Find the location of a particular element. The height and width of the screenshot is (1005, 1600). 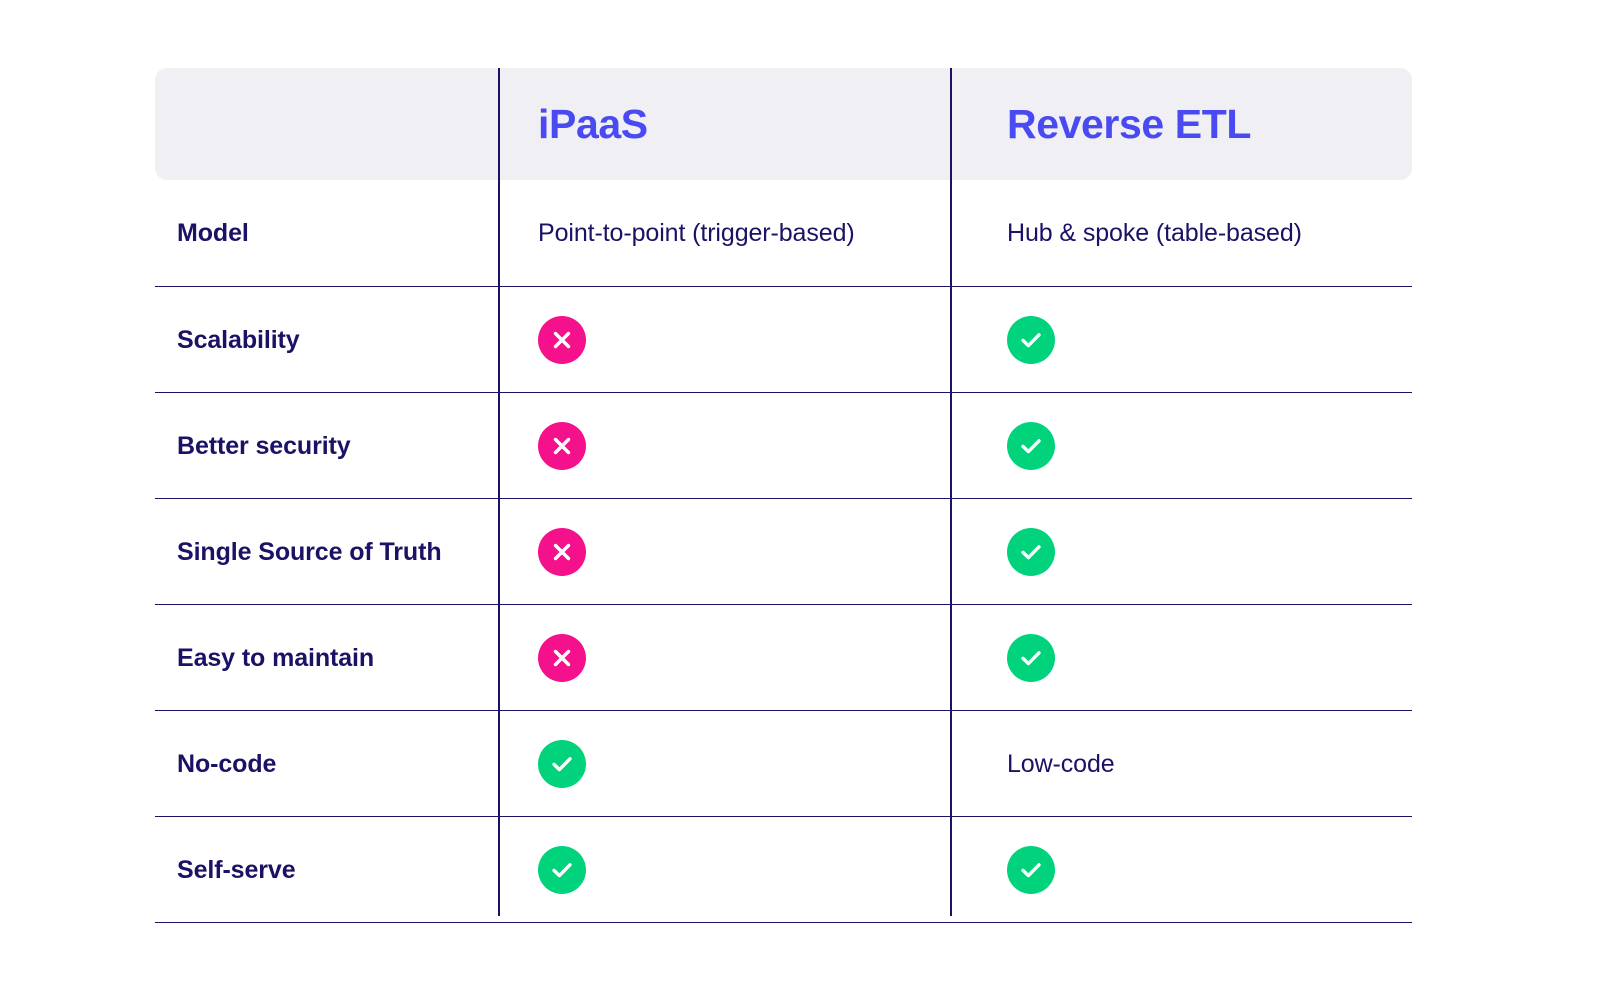

row-header-cell: Scalability is located at coordinates (326, 340).